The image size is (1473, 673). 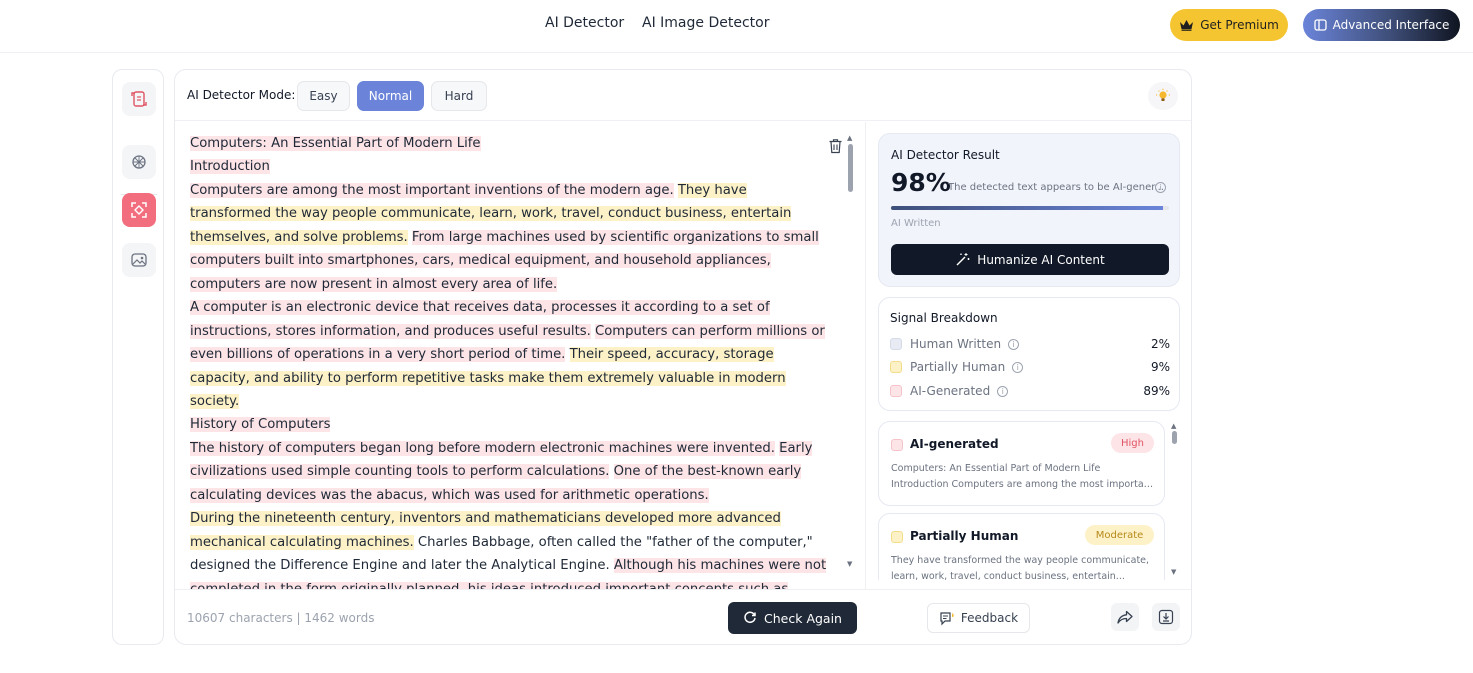 What do you see at coordinates (584, 23) in the screenshot?
I see `nav-ai-detector-link: AI Detector` at bounding box center [584, 23].